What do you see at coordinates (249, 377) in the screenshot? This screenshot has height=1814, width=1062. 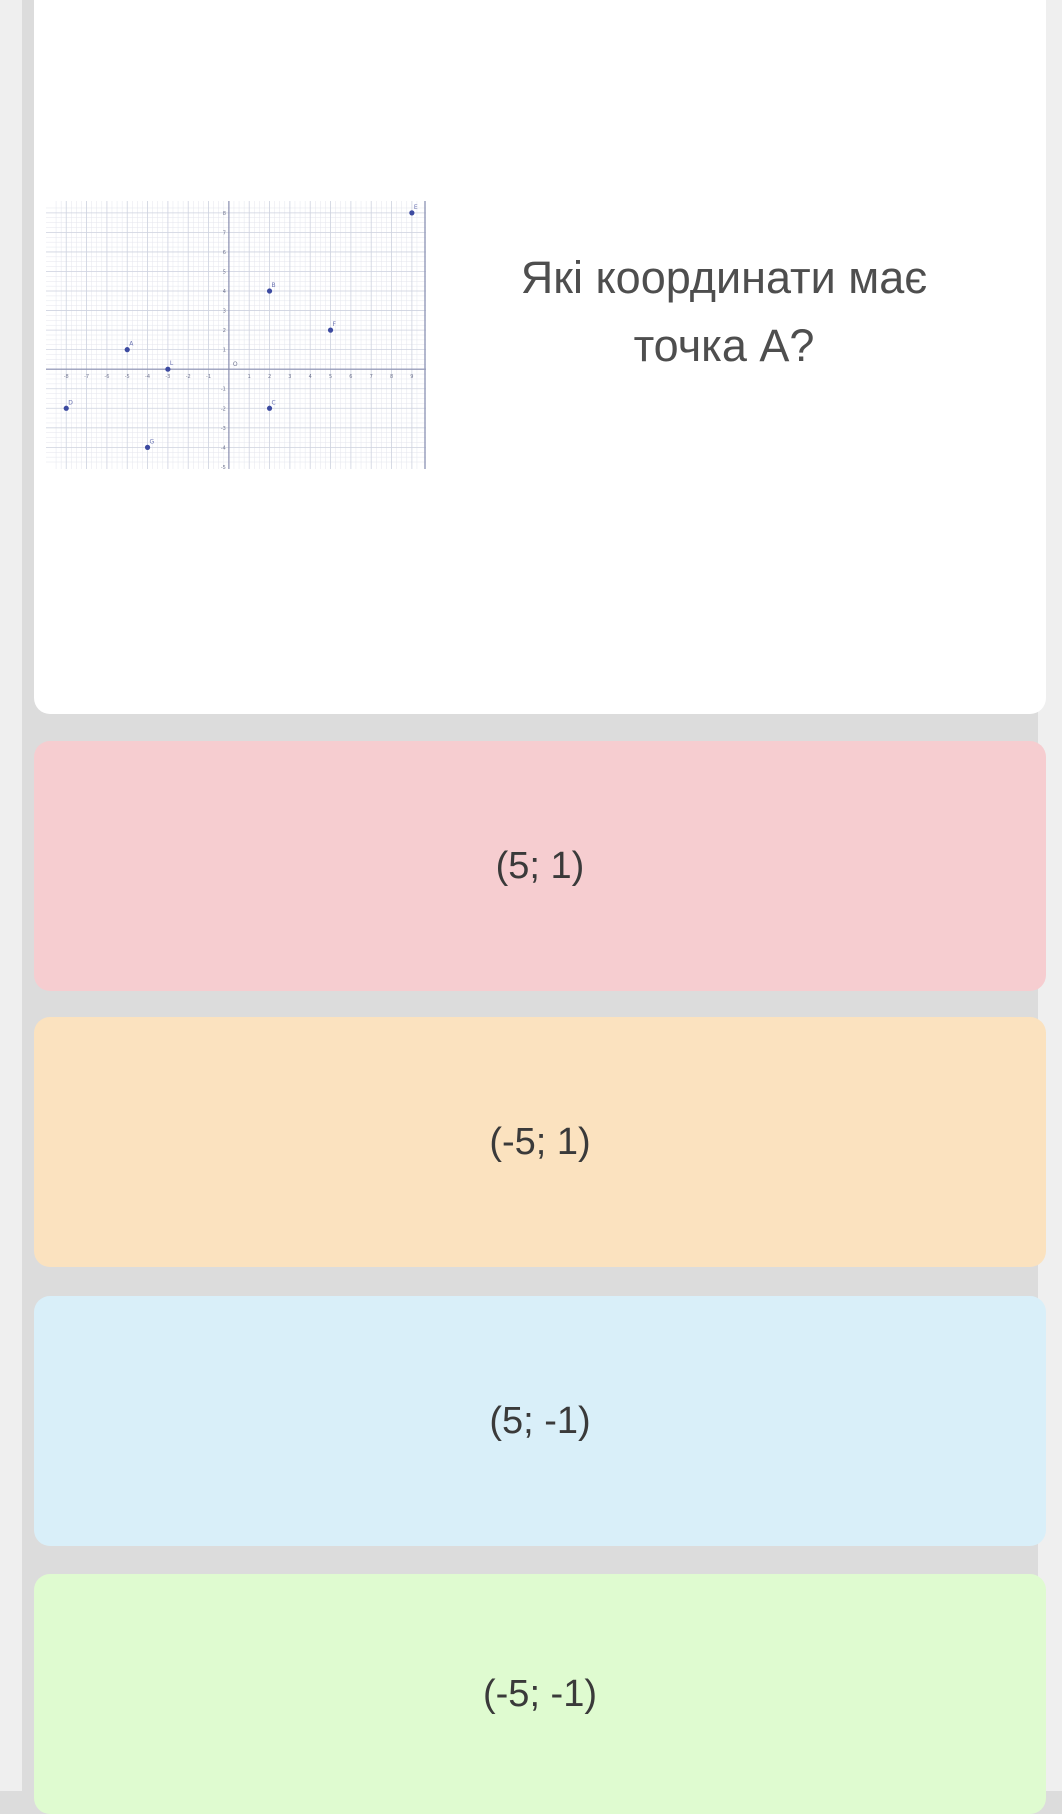 I see `x-tick-label: 1` at bounding box center [249, 377].